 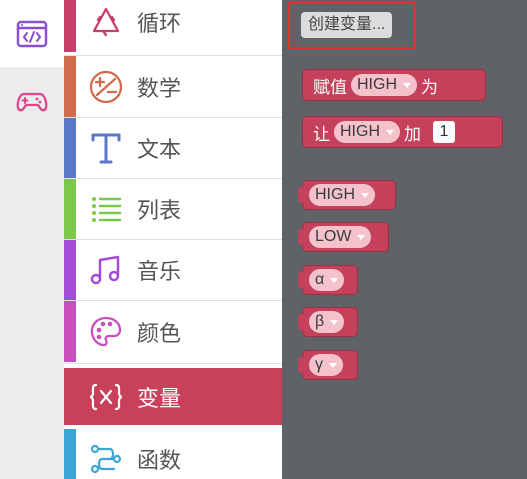 I want to click on function-icon, so click(x=106, y=459).